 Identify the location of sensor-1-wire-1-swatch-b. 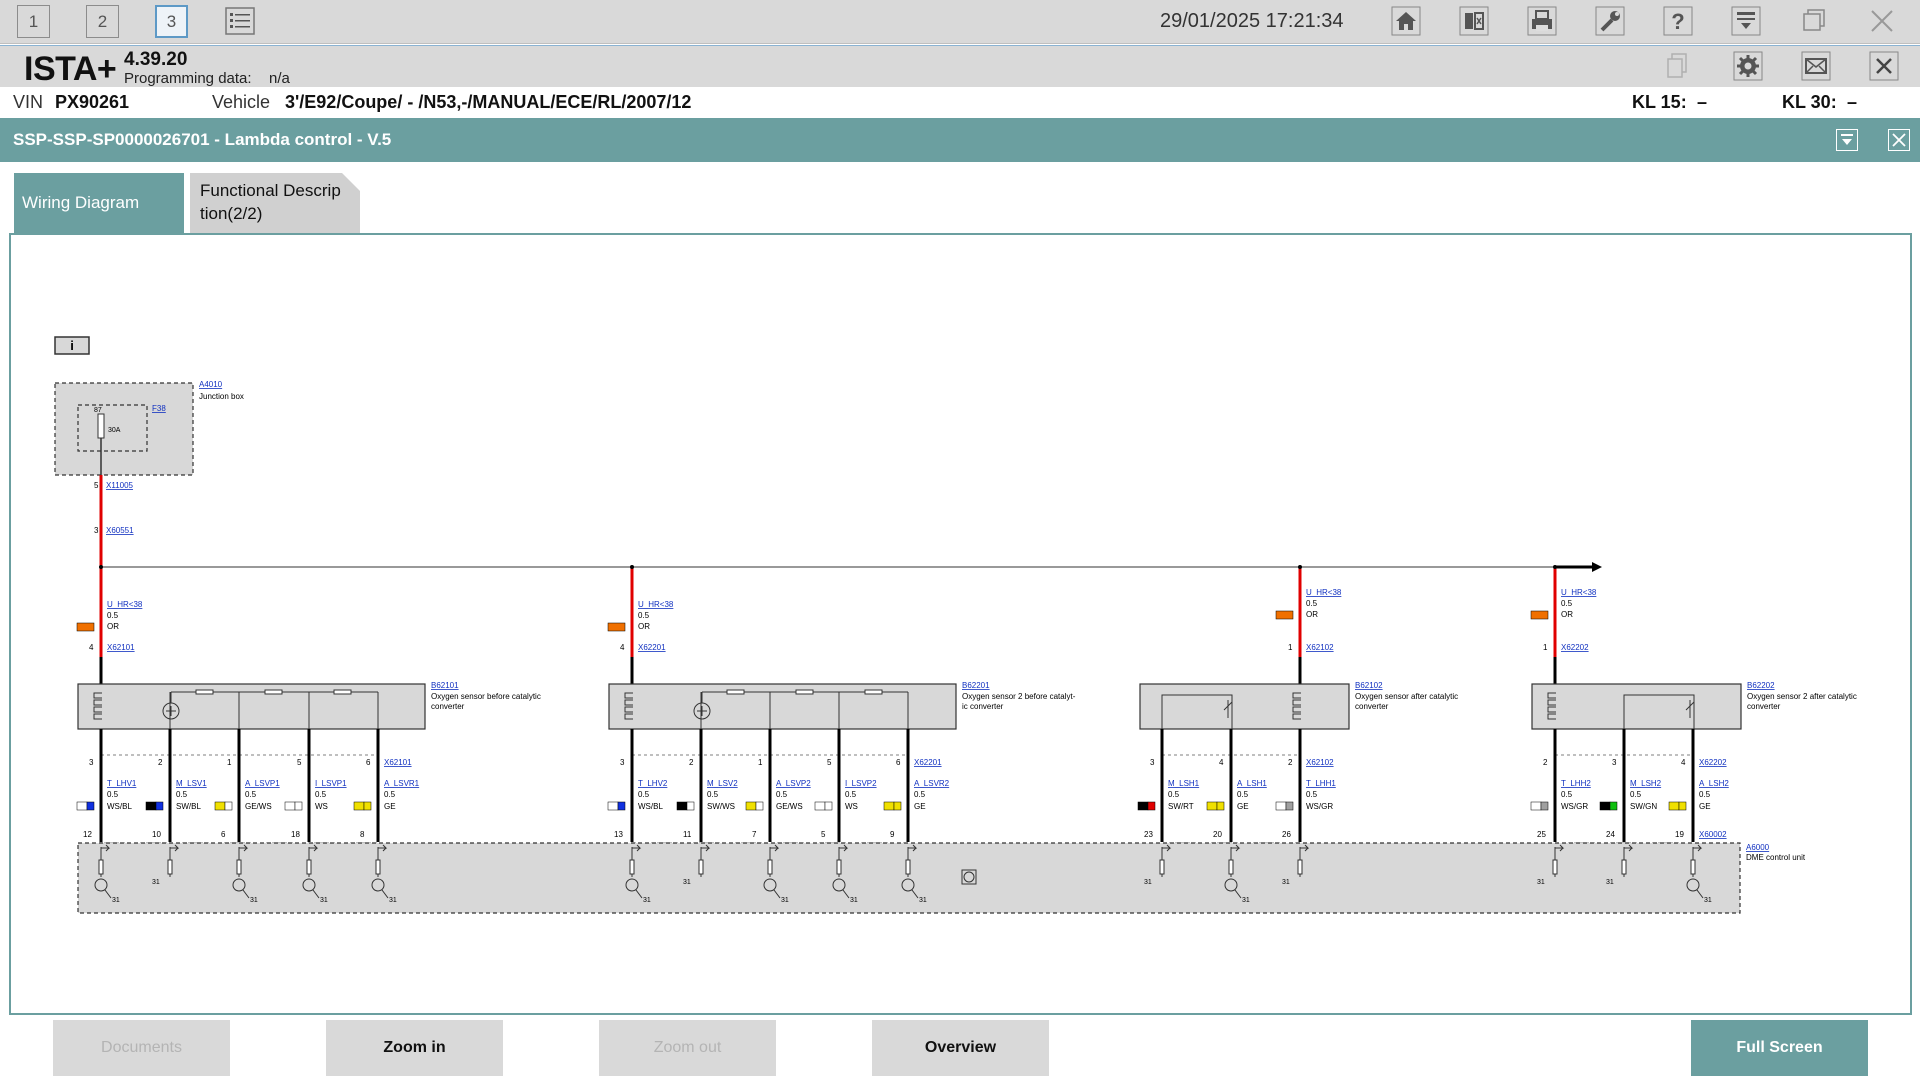
(690, 806).